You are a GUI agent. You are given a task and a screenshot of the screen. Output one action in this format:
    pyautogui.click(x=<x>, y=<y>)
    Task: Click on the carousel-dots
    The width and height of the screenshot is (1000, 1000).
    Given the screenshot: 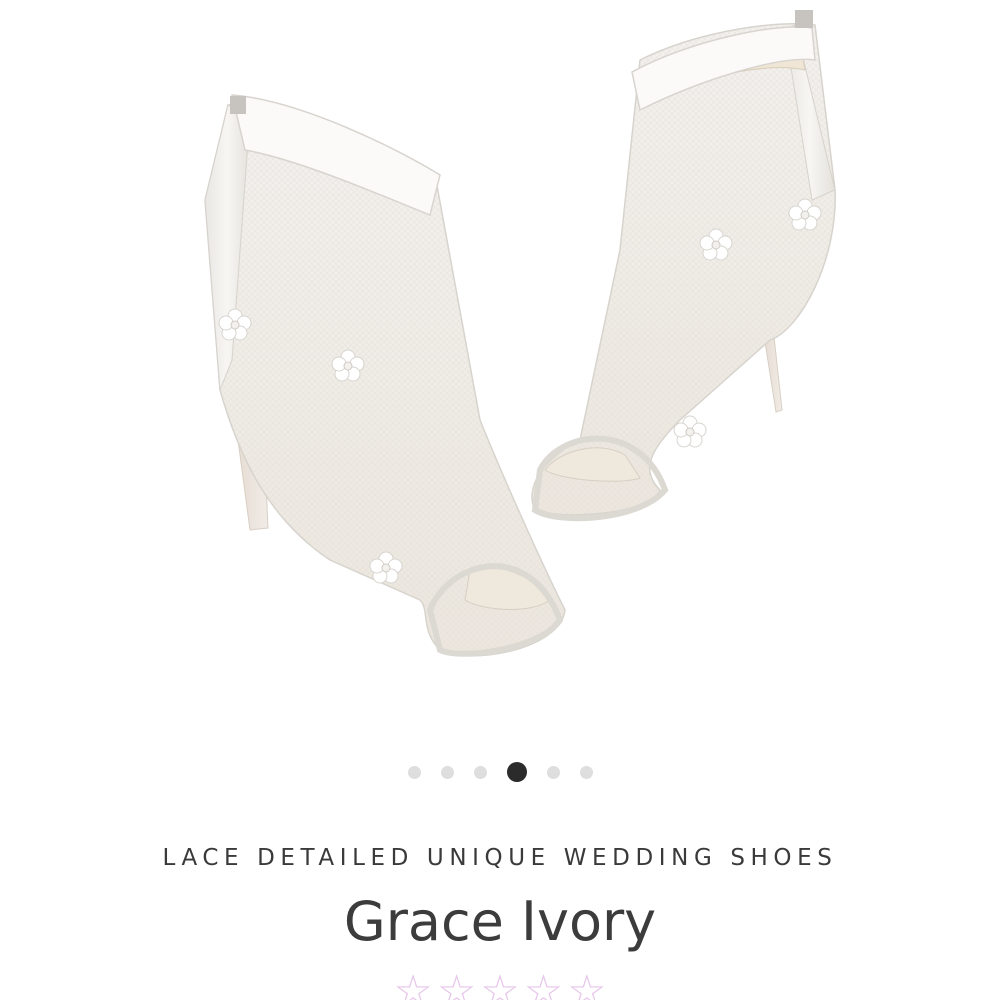 What is the action you would take?
    pyautogui.click(x=500, y=772)
    